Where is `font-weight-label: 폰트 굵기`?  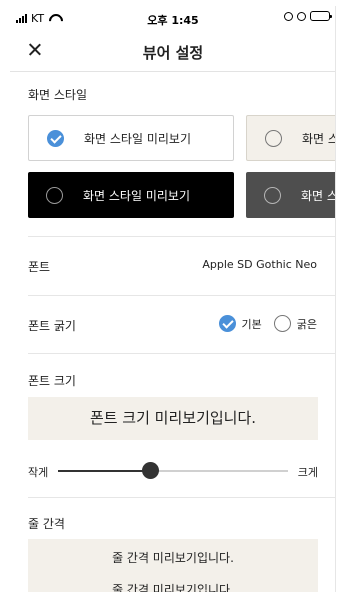 font-weight-label: 폰트 굵기 is located at coordinates (52, 326).